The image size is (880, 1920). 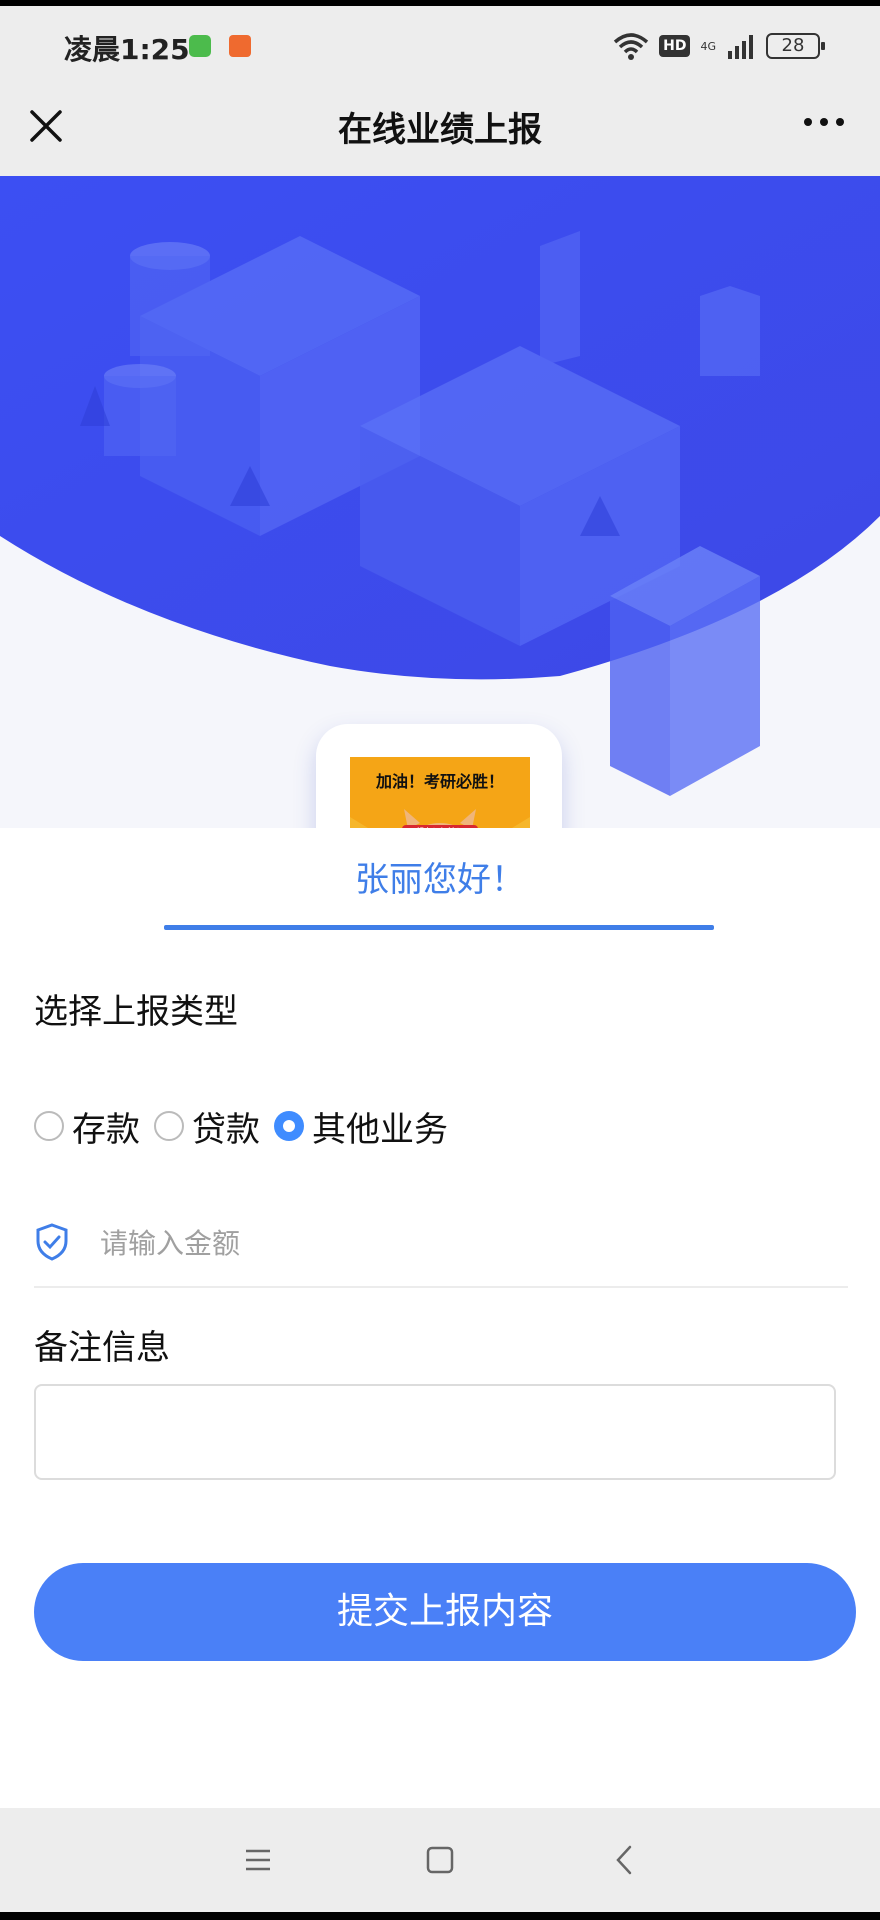 What do you see at coordinates (200, 46) in the screenshot?
I see `app-notification-icon` at bounding box center [200, 46].